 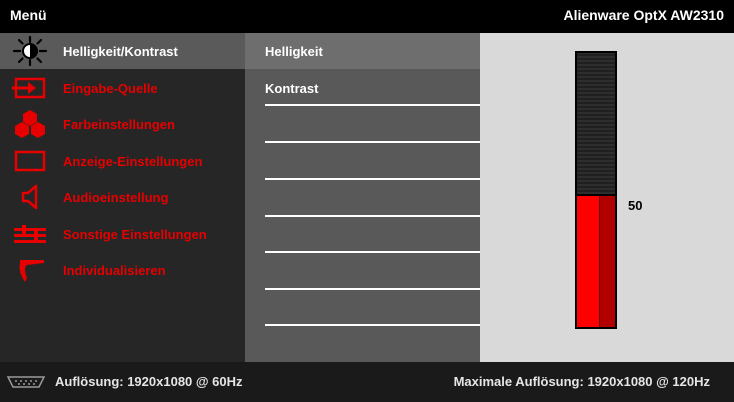 I want to click on monitor-model: Alienware OptX AW2310, so click(x=643, y=15).